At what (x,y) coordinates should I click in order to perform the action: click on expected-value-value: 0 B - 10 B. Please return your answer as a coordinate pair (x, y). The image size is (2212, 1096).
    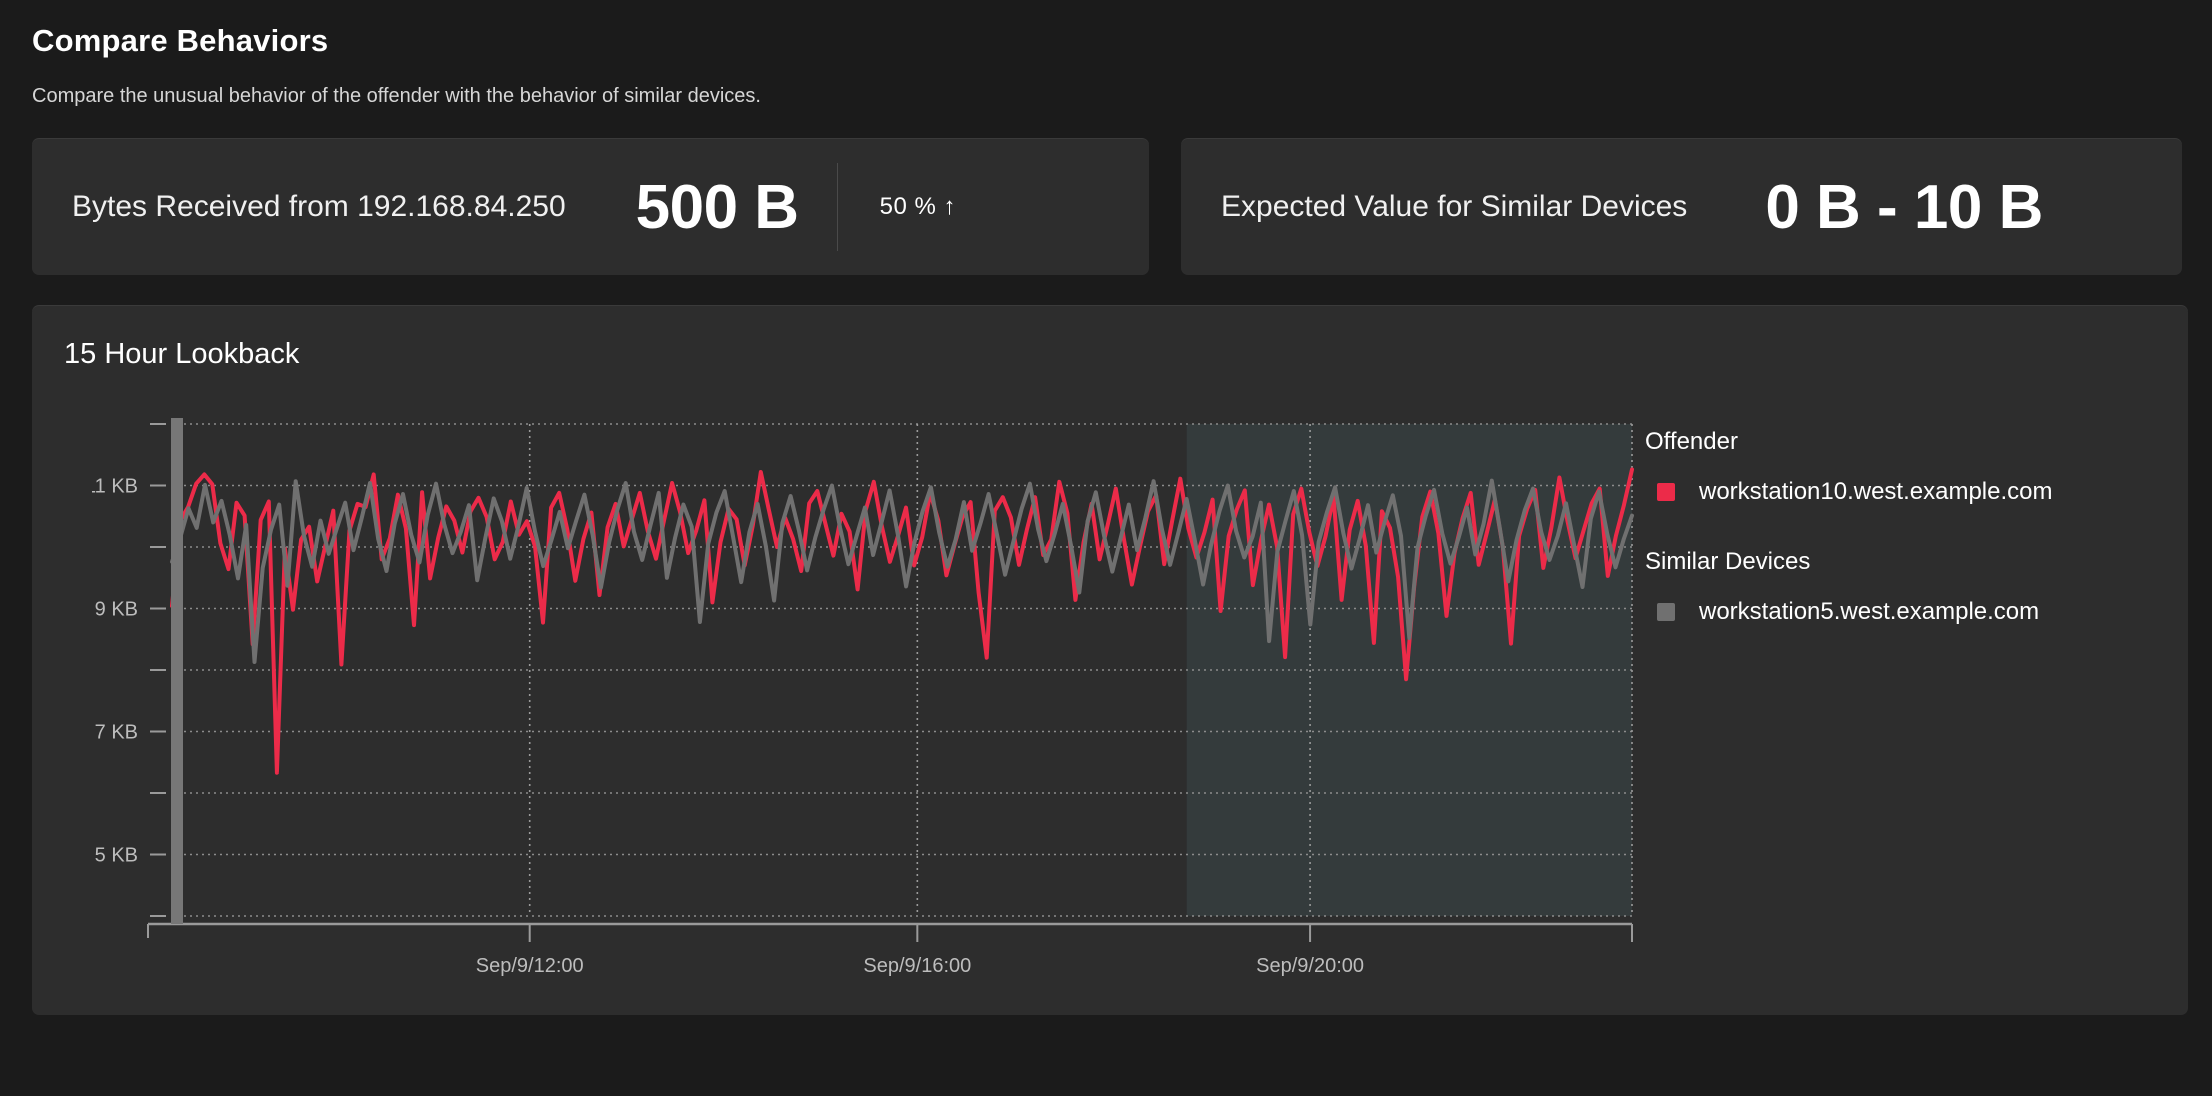
    Looking at the image, I should click on (1904, 207).